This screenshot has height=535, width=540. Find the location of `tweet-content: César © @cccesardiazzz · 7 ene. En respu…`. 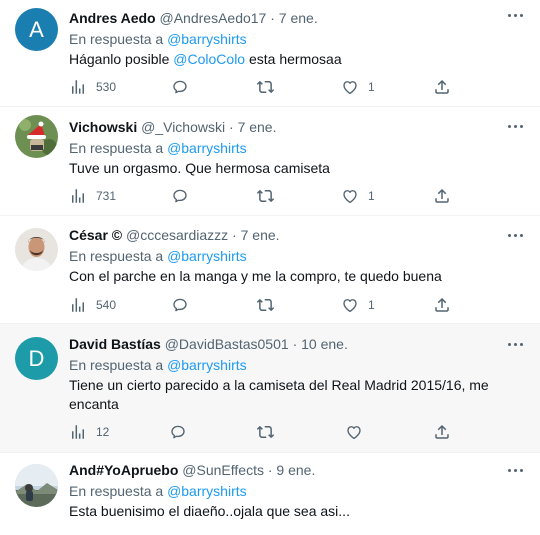

tweet-content: César © @cccesardiazzz · 7 ene. En respu… is located at coordinates (294, 255).